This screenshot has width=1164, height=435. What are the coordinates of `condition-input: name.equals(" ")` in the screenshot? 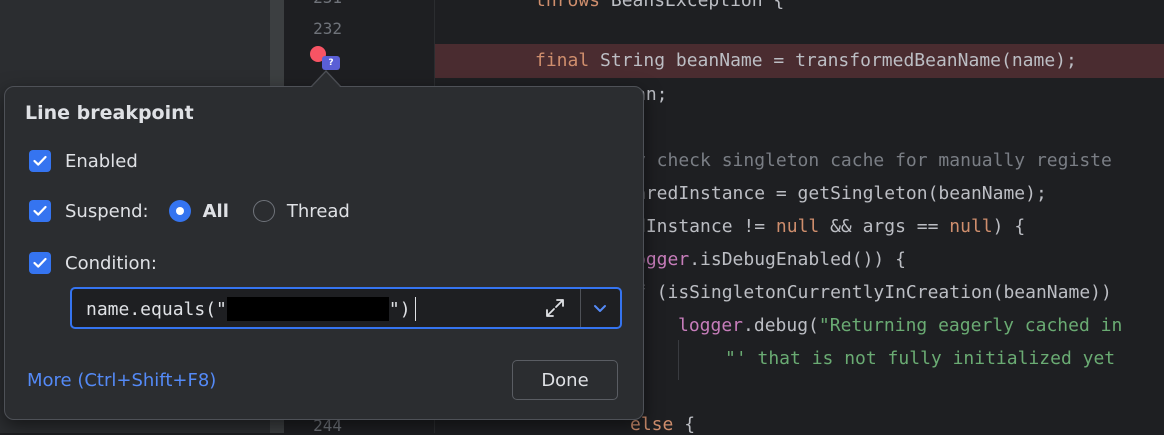 It's located at (346, 308).